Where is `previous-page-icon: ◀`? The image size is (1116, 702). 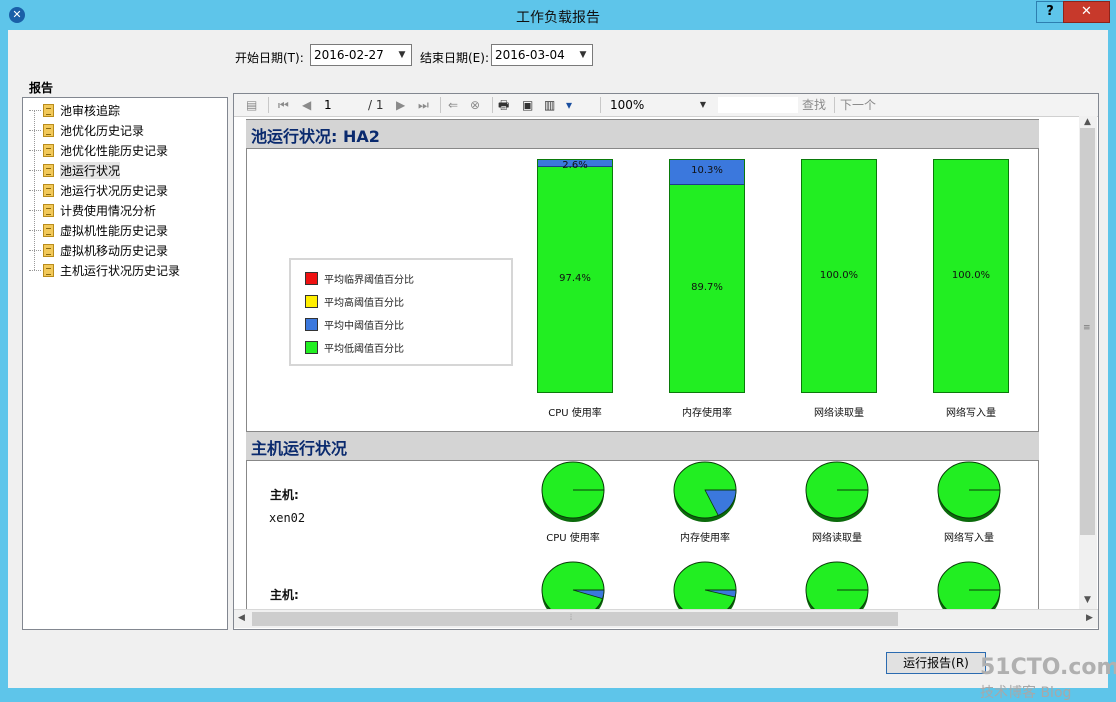 previous-page-icon: ◀ is located at coordinates (306, 105).